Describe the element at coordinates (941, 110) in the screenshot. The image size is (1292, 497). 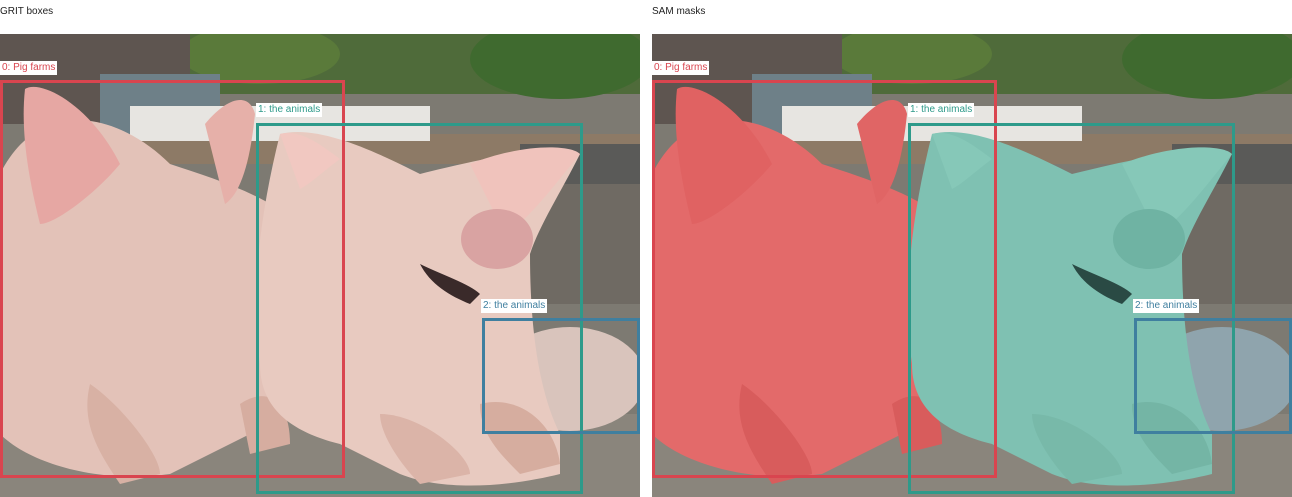
I see `sam-box-label-1: 1: the animals` at that location.